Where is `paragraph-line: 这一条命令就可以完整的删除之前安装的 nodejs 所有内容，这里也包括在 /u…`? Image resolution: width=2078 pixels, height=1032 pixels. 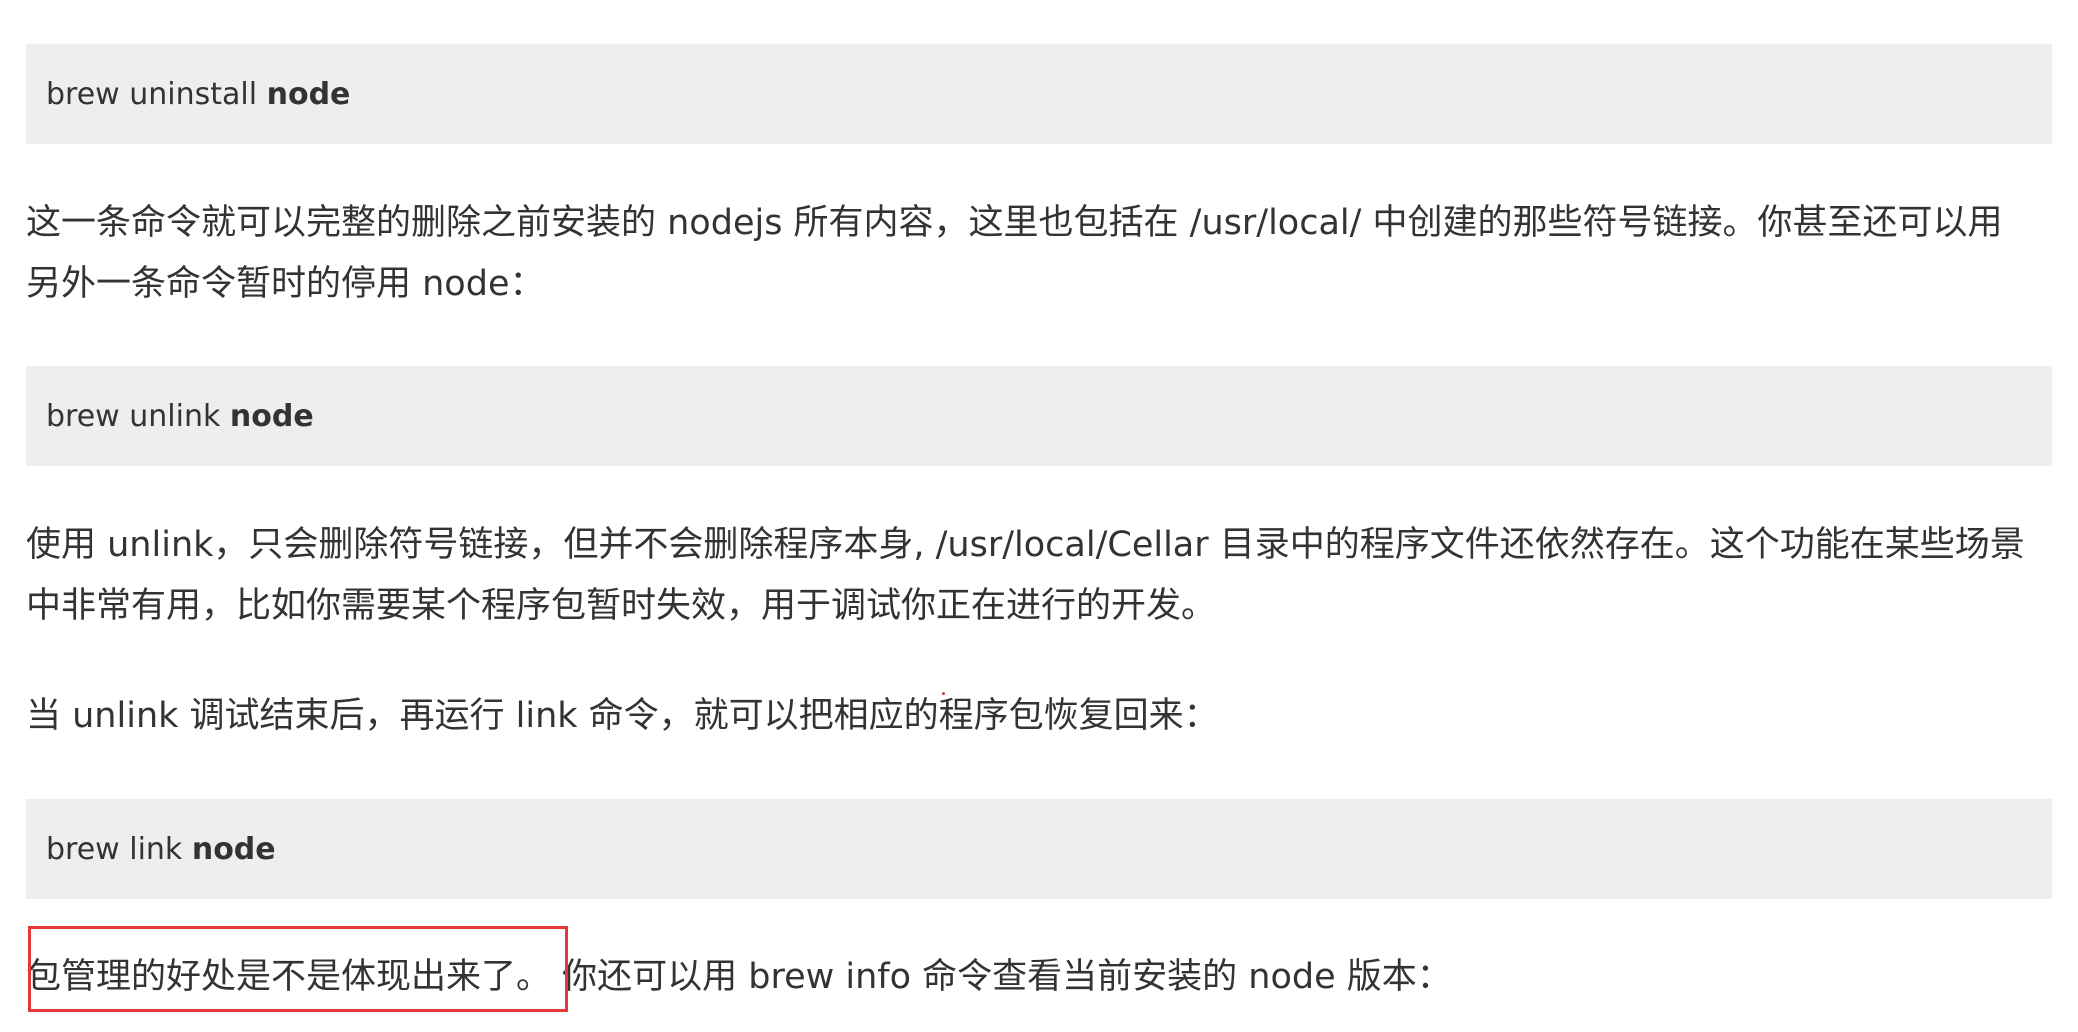 paragraph-line: 这一条命令就可以完整的删除之前安装的 nodejs 所有内容，这里也包括在 /u… is located at coordinates (1014, 223).